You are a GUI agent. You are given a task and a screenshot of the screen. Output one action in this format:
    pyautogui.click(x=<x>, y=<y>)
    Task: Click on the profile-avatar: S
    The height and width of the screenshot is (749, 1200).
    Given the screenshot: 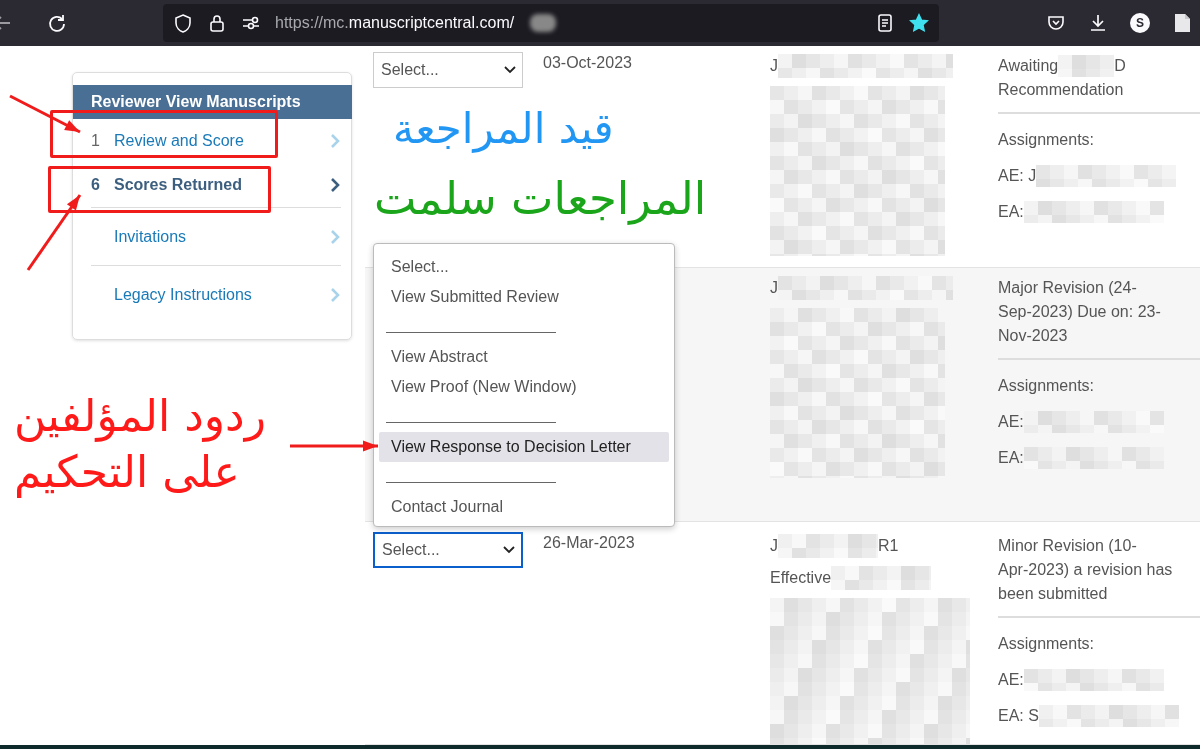 What is the action you would take?
    pyautogui.click(x=1140, y=23)
    